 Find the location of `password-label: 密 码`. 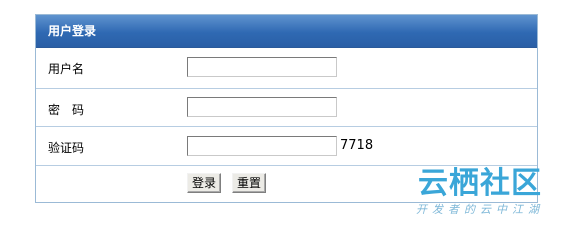

password-label: 密 码 is located at coordinates (66, 110).